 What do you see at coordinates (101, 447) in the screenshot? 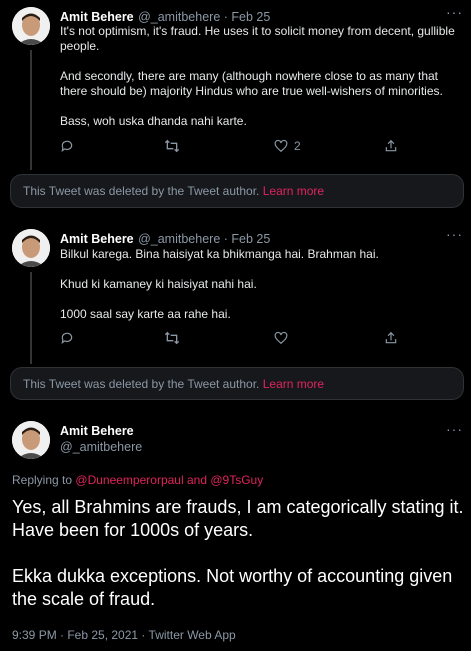
I see `author-handle: @_amitbehere` at bounding box center [101, 447].